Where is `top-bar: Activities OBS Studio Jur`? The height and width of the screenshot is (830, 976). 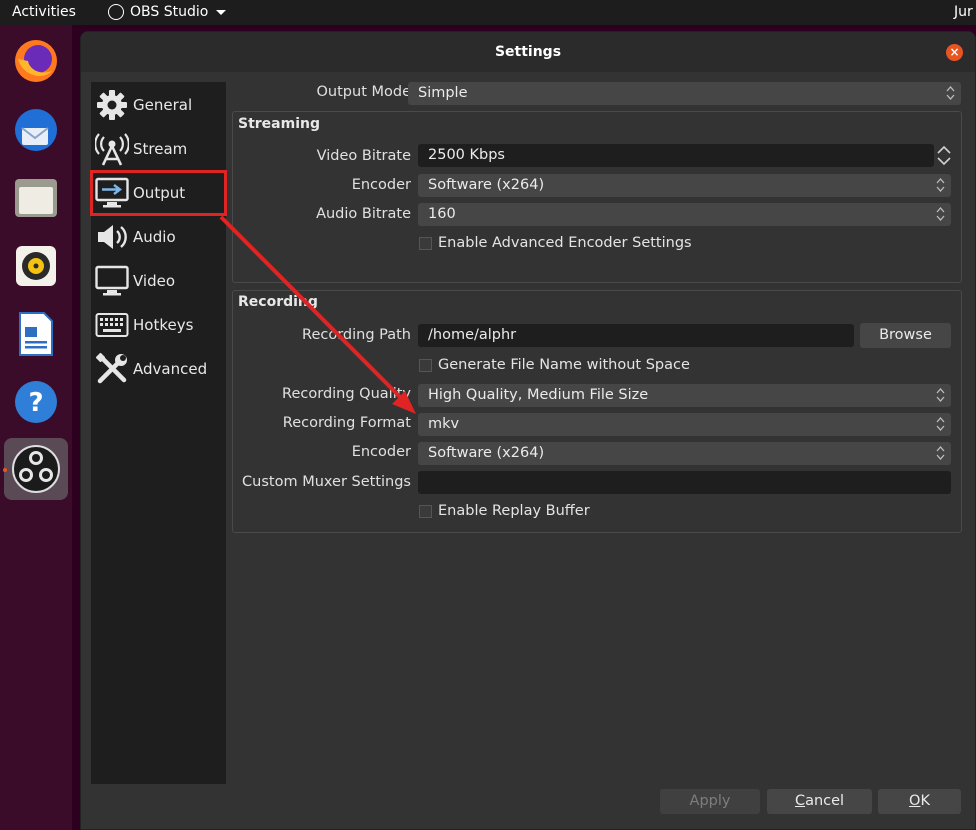
top-bar: Activities OBS Studio Jur is located at coordinates (488, 12).